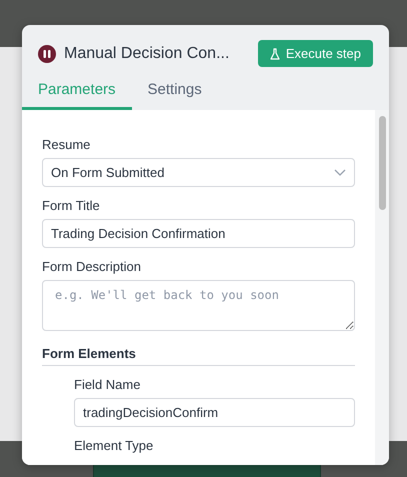 The image size is (407, 477). What do you see at coordinates (340, 172) in the screenshot?
I see `chevron-down-icon` at bounding box center [340, 172].